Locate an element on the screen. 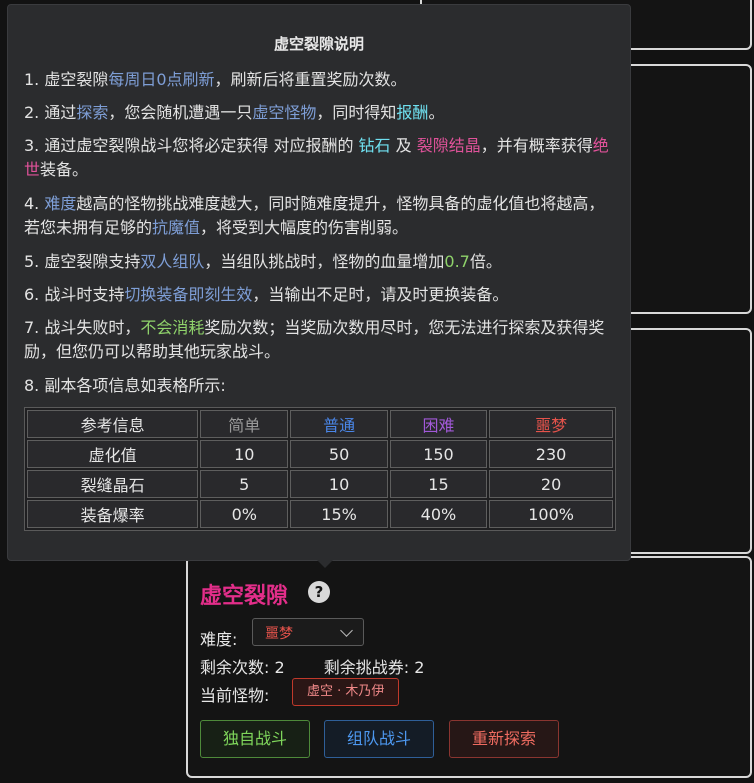 The width and height of the screenshot is (754, 783). table-row: 虚化值 10 50 150 230 is located at coordinates (320, 454).